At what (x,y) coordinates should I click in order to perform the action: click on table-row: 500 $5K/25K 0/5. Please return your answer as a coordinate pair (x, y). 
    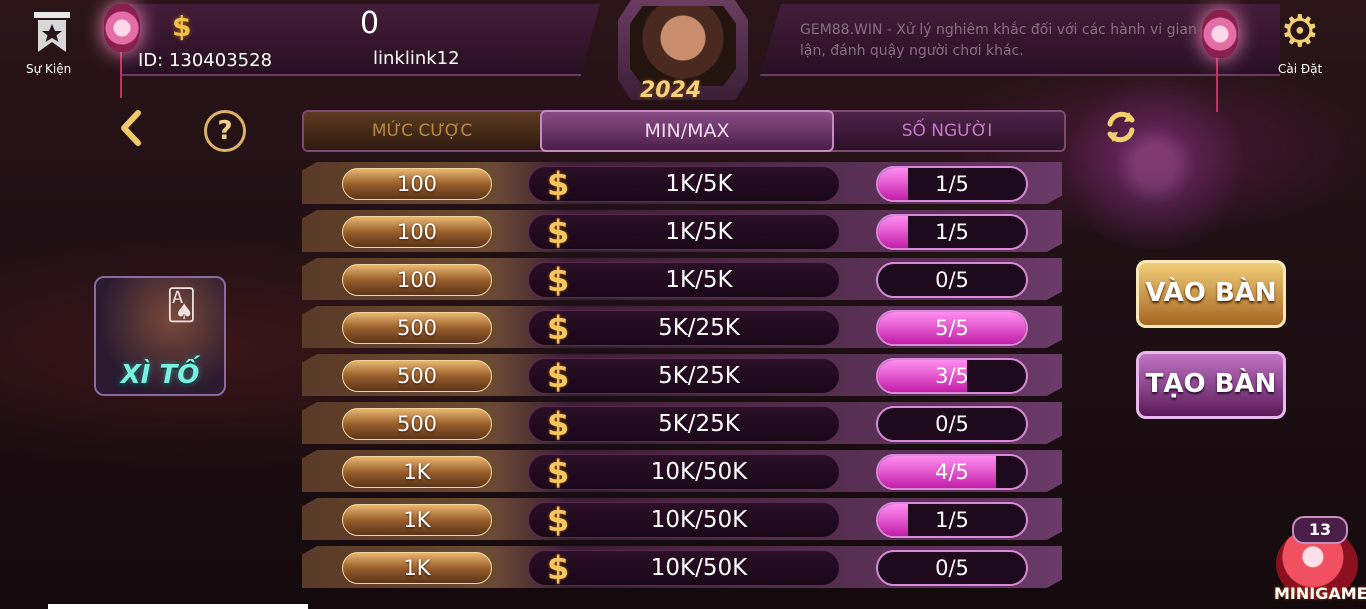
    Looking at the image, I should click on (682, 423).